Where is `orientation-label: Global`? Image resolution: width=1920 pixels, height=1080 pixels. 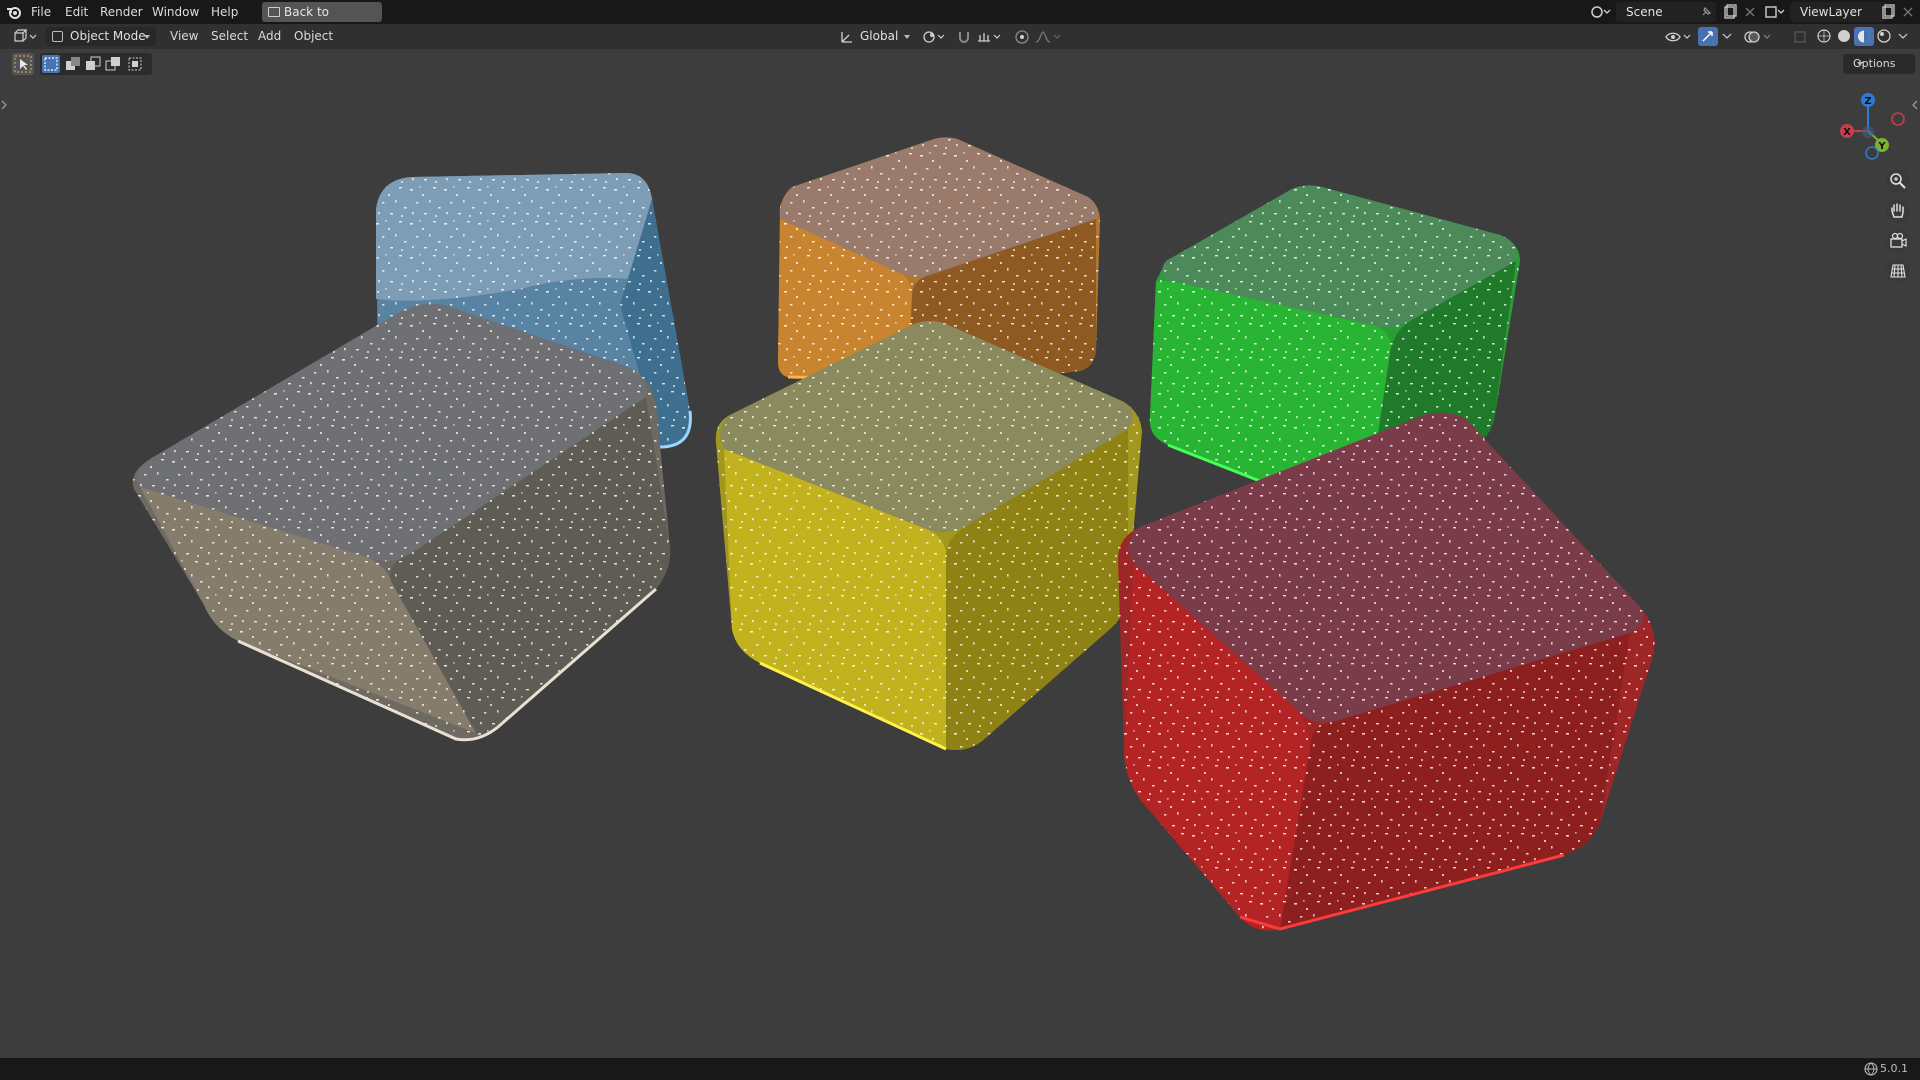
orientation-label: Global is located at coordinates (879, 36).